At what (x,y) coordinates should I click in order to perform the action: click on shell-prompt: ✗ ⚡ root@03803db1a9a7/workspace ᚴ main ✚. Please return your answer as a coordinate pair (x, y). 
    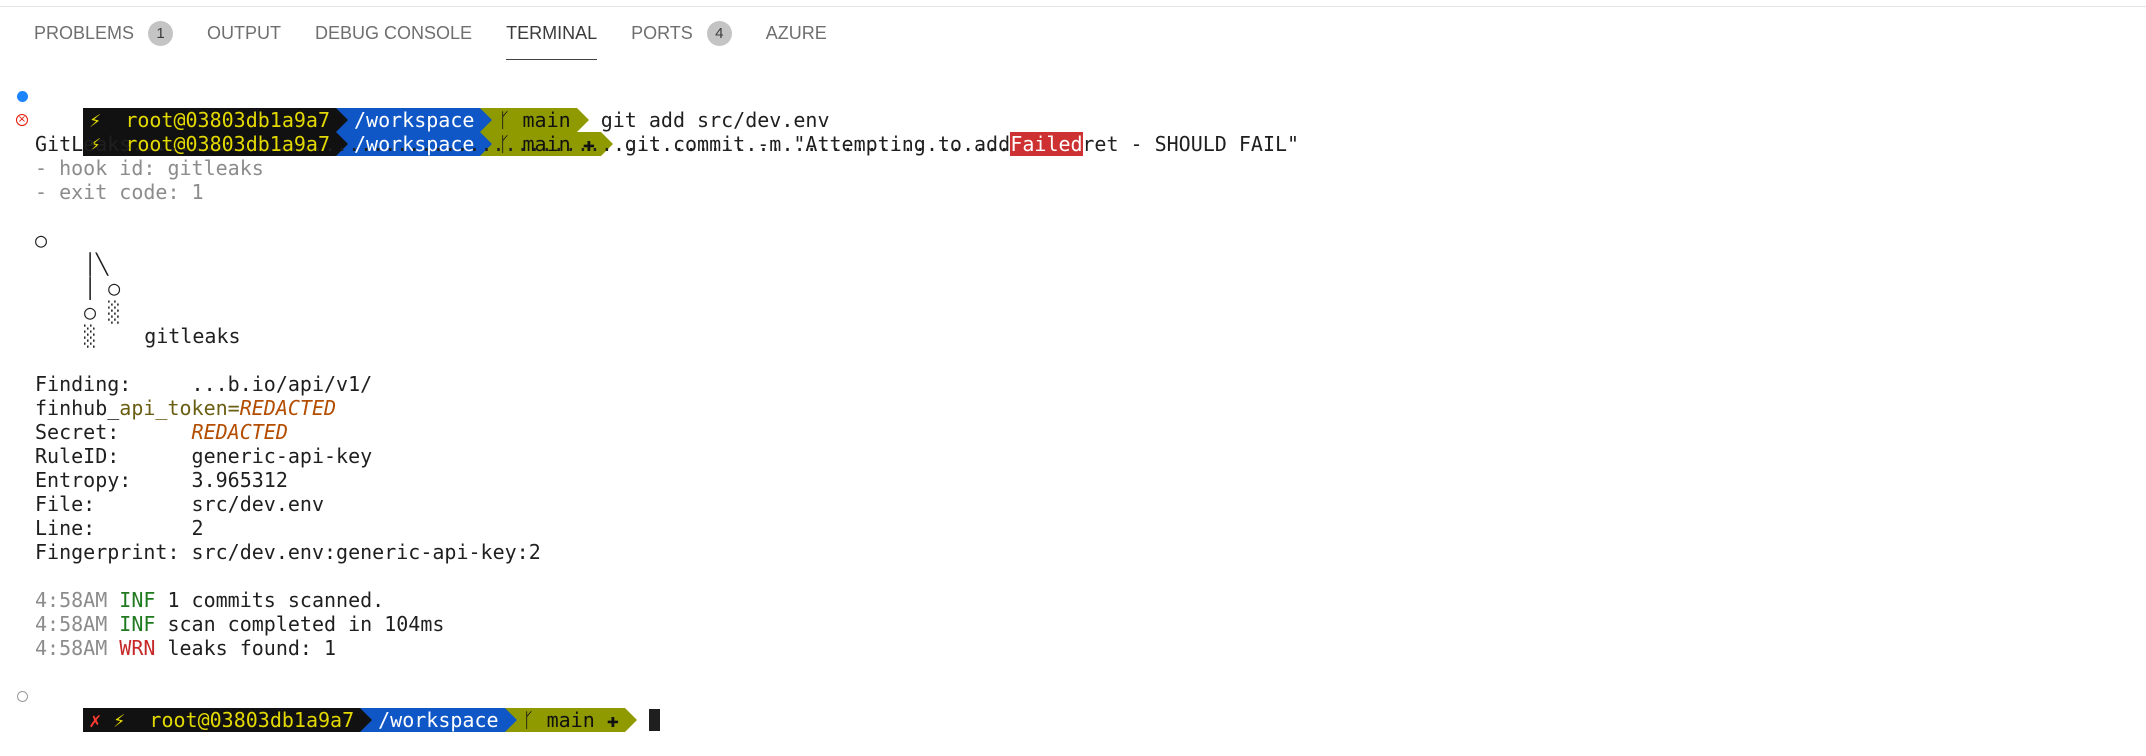
    Looking at the image, I should click on (360, 720).